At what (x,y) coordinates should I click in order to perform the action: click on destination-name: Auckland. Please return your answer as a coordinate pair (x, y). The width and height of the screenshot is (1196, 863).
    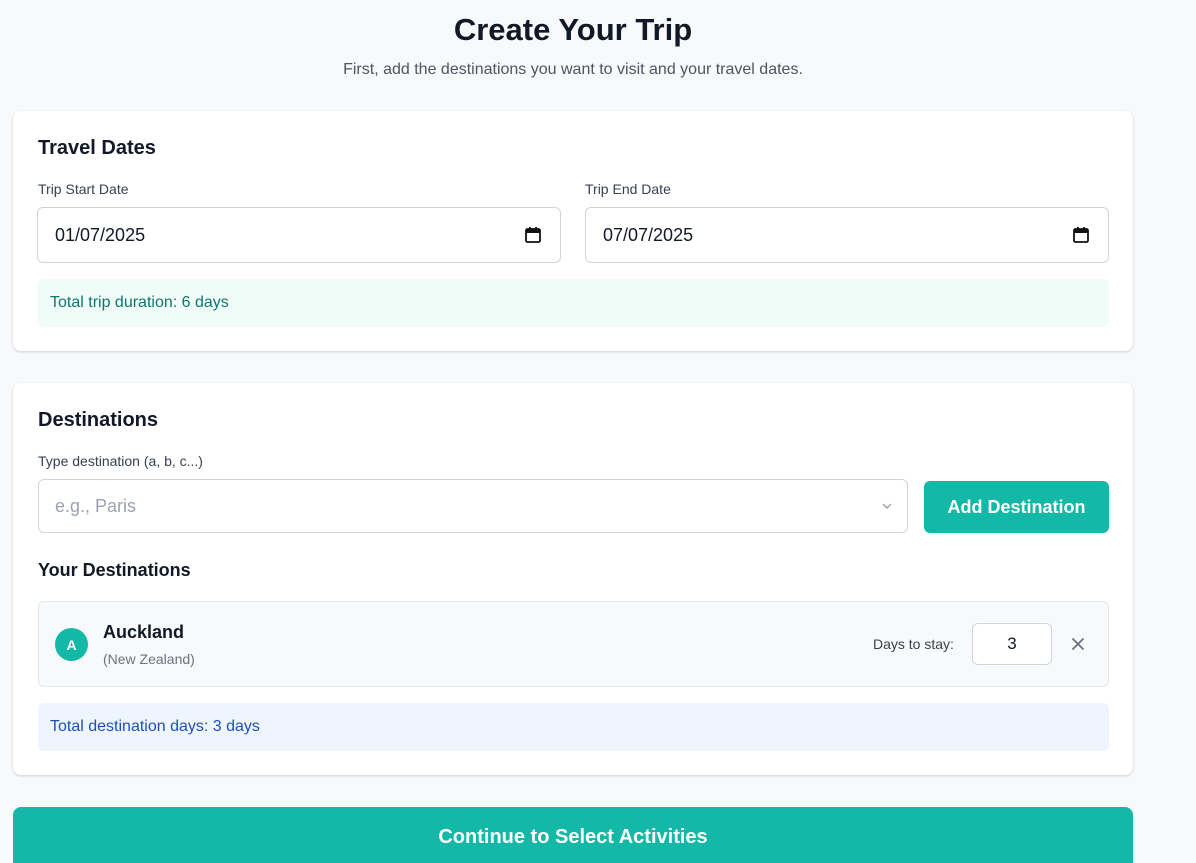
    Looking at the image, I should click on (144, 632).